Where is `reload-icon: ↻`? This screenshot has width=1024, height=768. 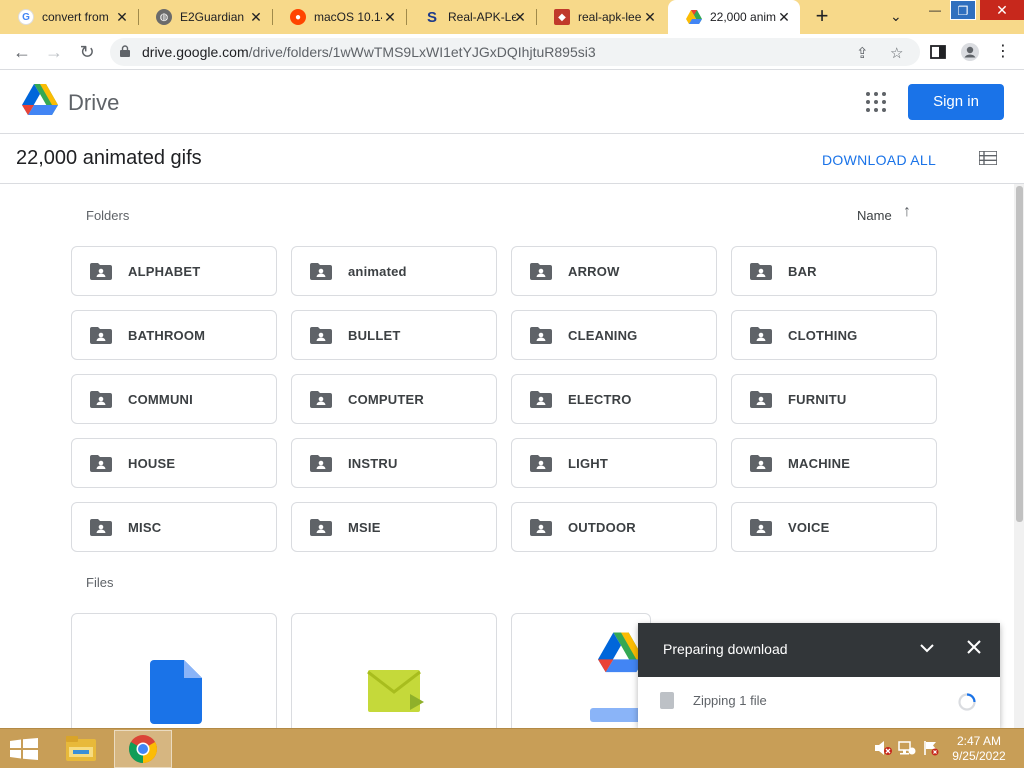 reload-icon: ↻ is located at coordinates (87, 52).